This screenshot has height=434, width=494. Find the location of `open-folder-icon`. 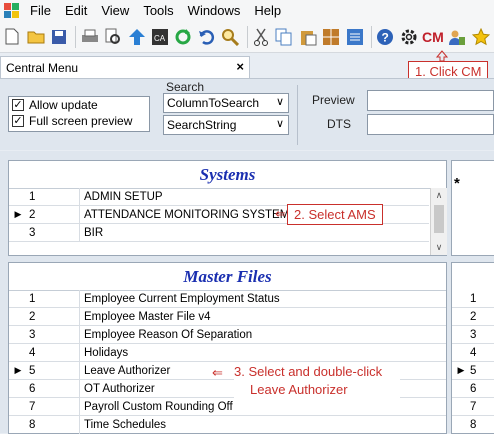

open-folder-icon is located at coordinates (35, 37).